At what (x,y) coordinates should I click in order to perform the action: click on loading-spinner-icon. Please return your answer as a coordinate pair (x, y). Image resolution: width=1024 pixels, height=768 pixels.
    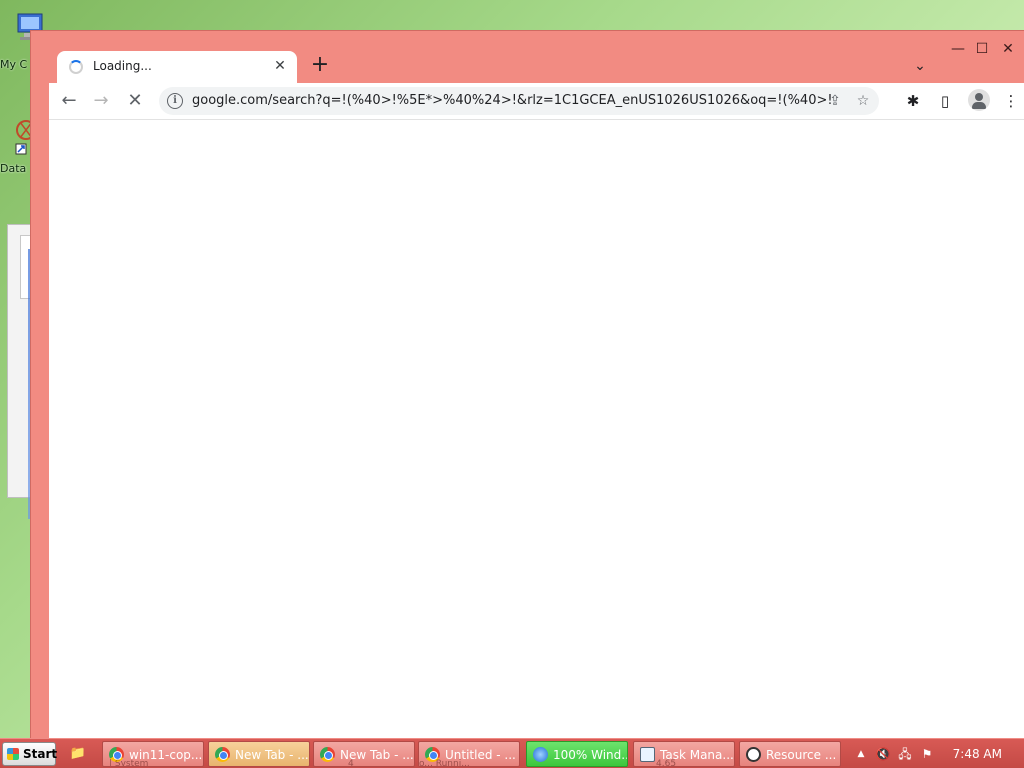
    Looking at the image, I should click on (76, 67).